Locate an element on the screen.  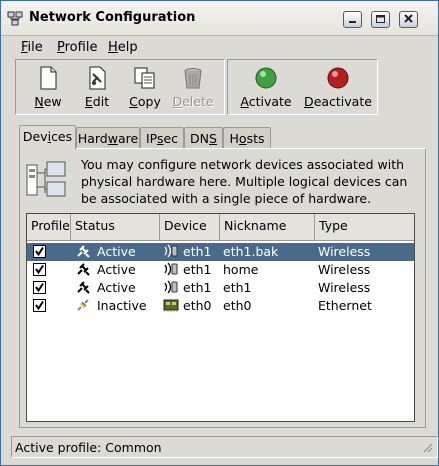
network-devices-icon is located at coordinates (46, 179).